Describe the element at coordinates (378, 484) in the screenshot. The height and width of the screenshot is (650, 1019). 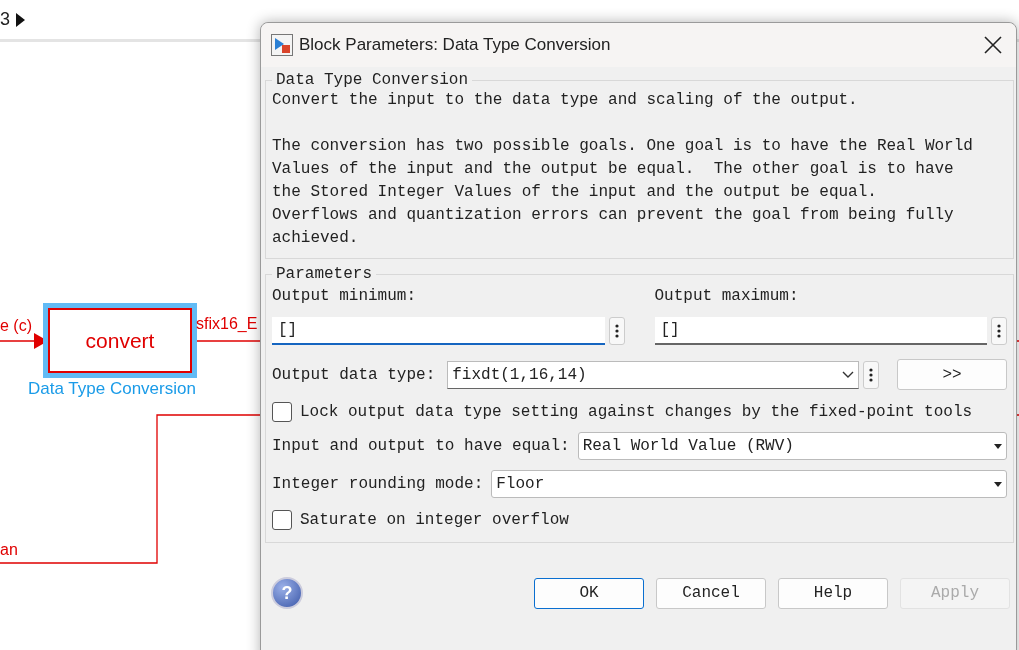
I see `field-label: Integer rounding mode:` at that location.